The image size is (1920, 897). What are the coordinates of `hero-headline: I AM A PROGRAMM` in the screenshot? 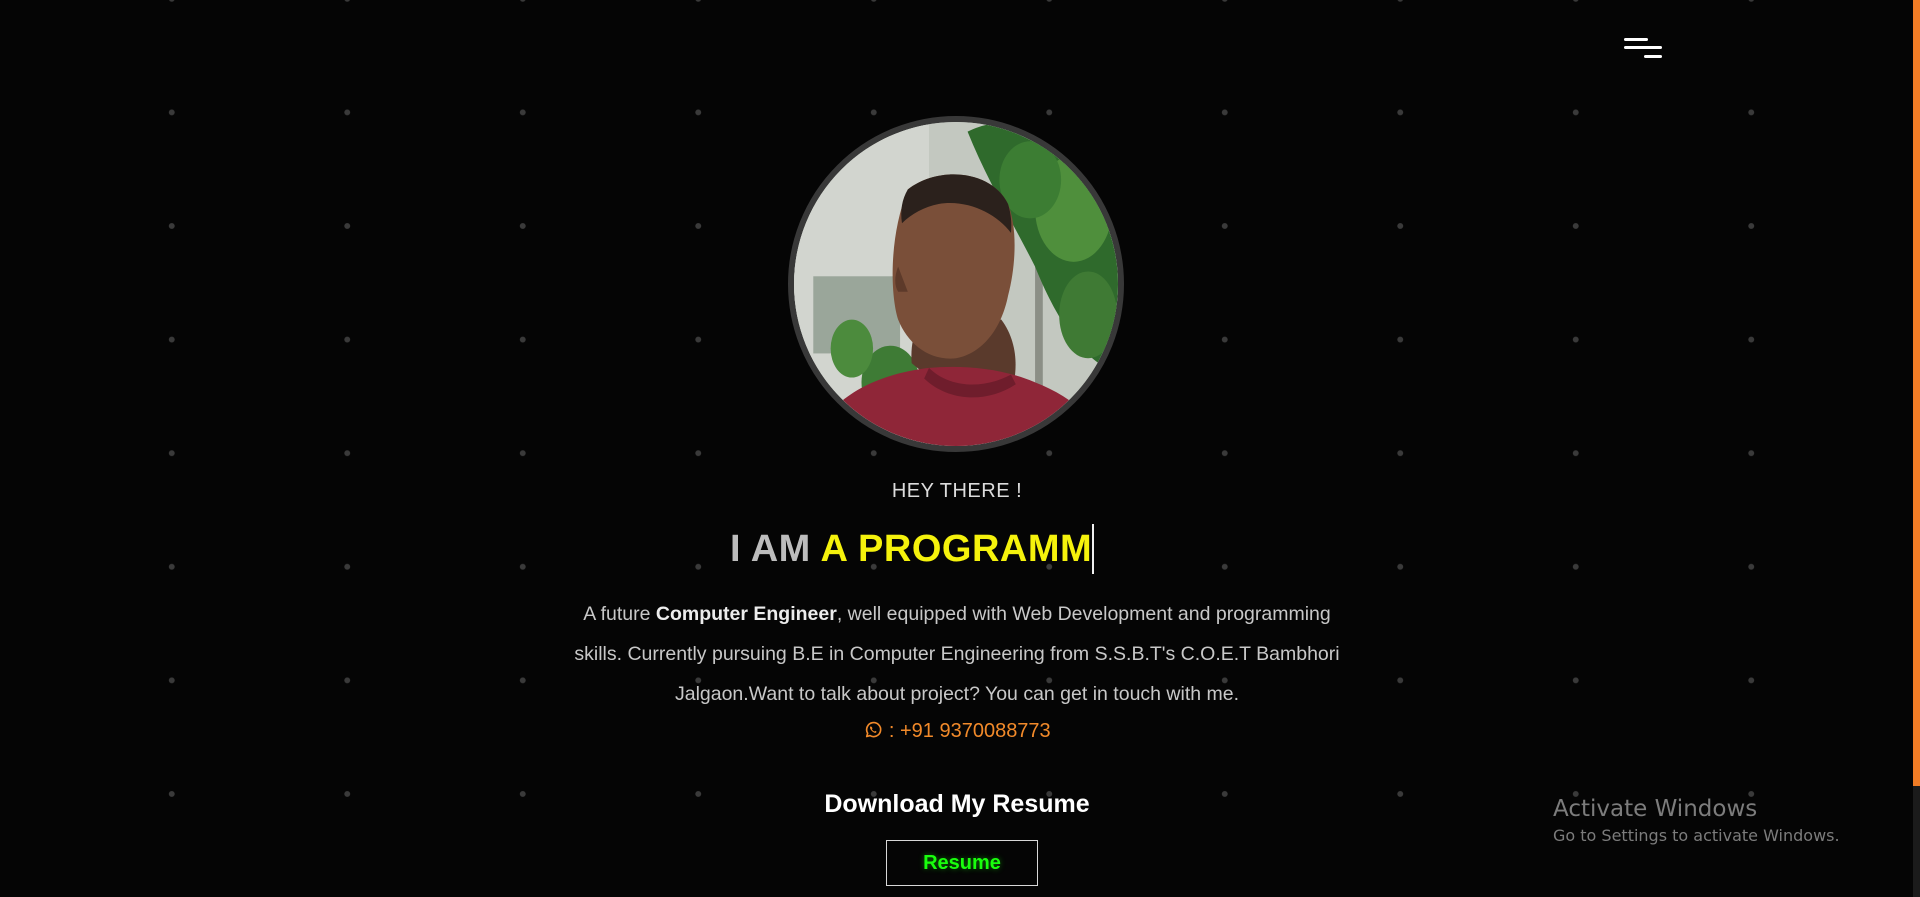 It's located at (912, 549).